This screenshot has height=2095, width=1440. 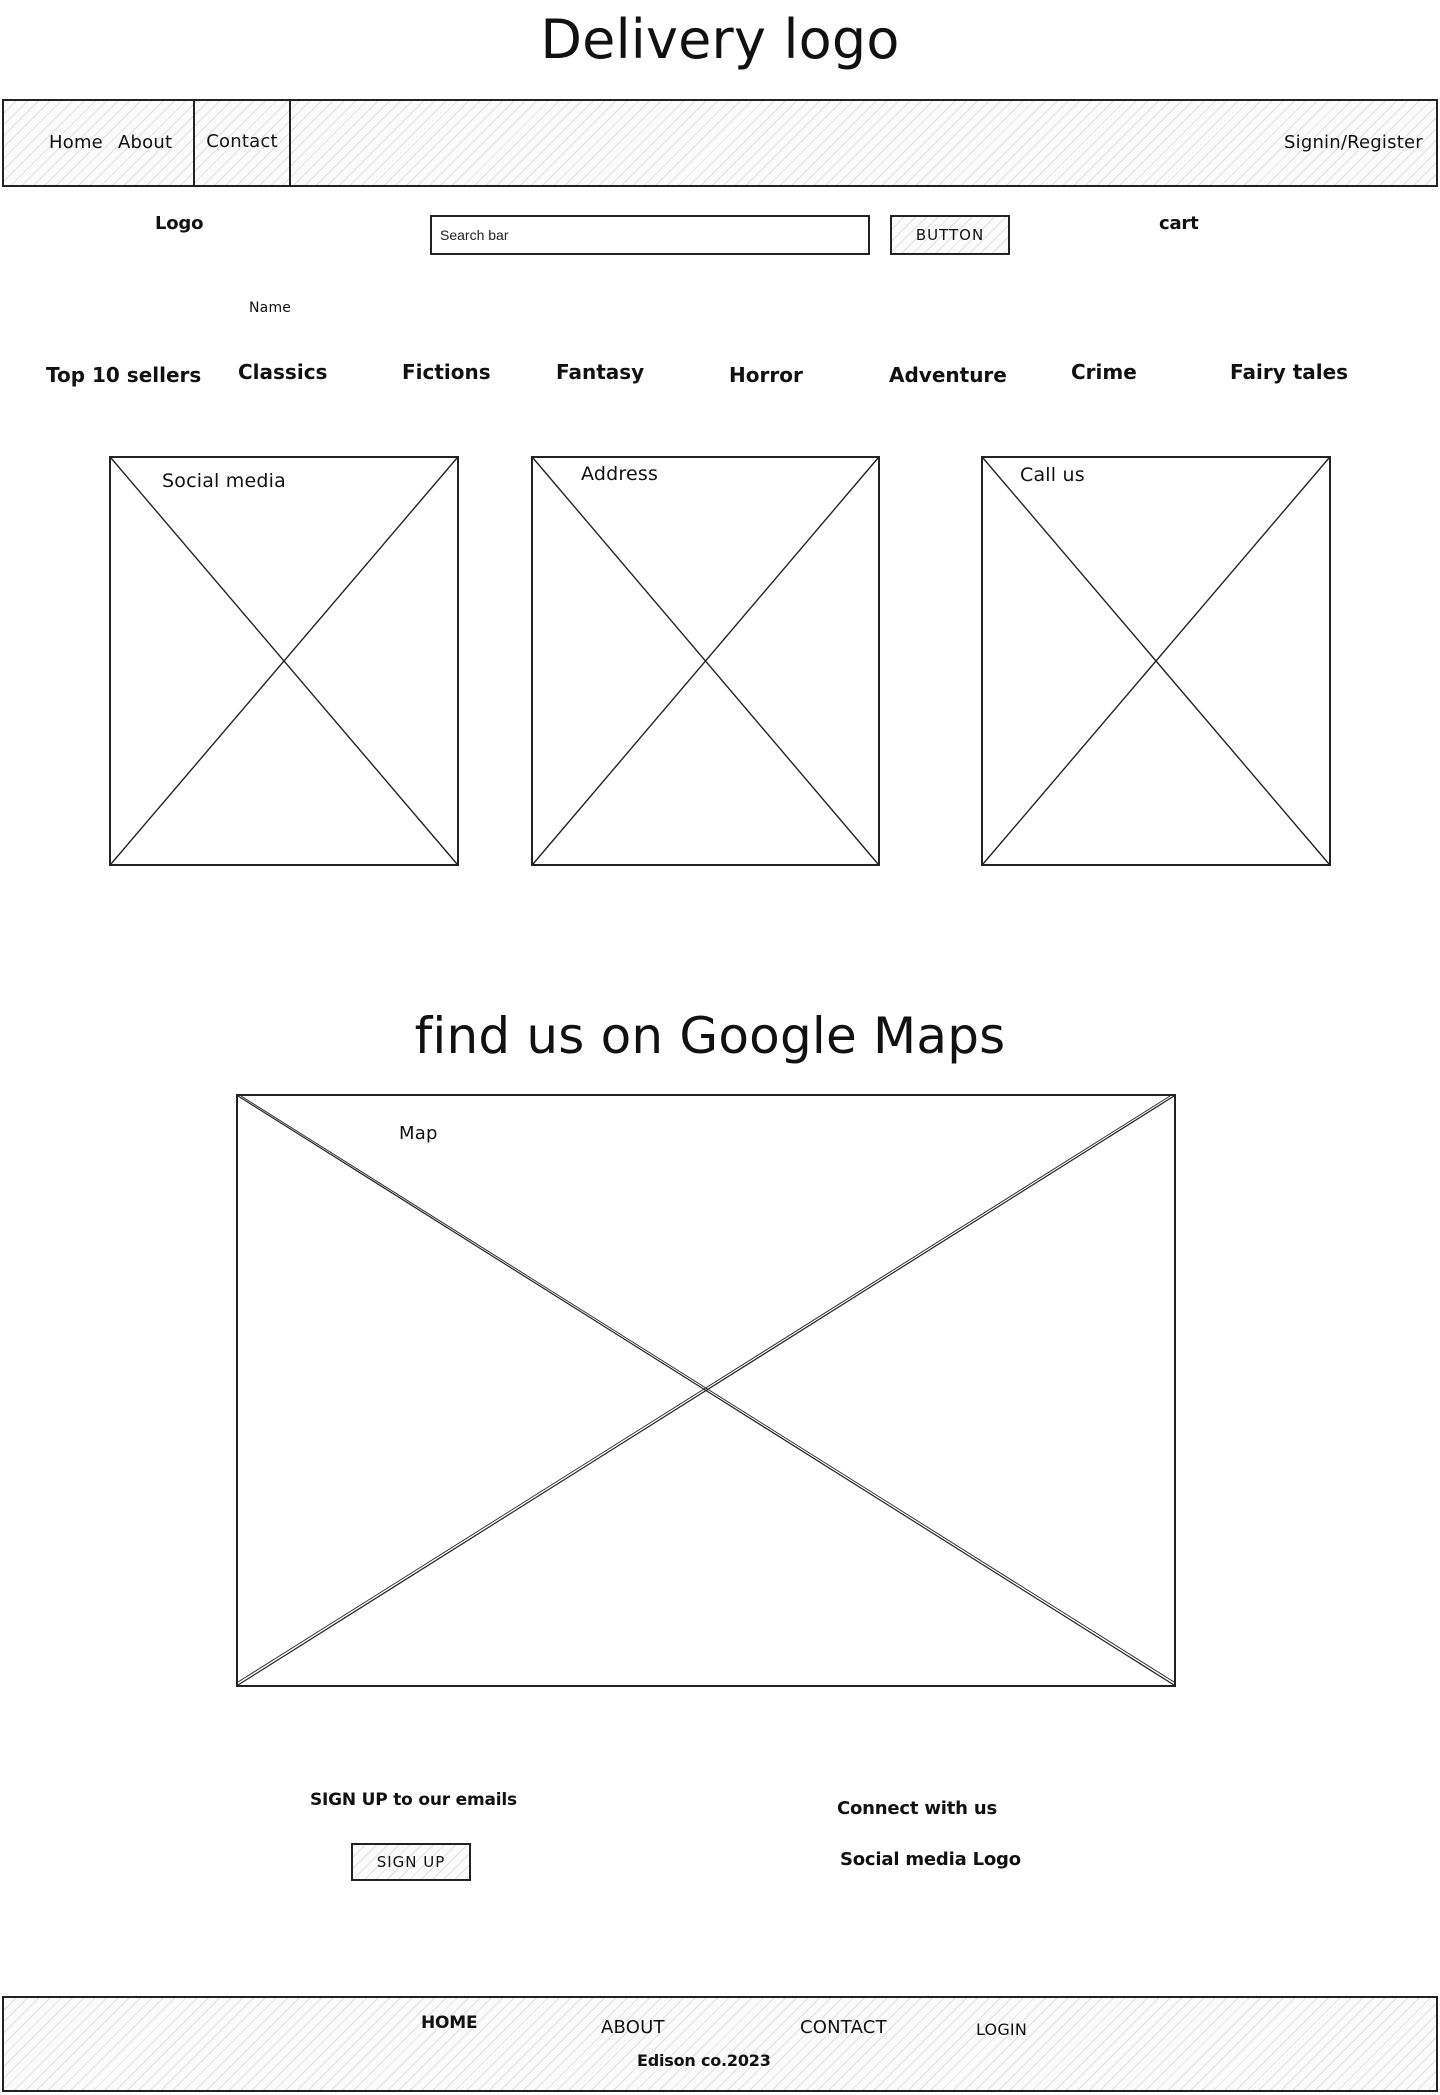 I want to click on category-horror: Horror, so click(x=766, y=375).